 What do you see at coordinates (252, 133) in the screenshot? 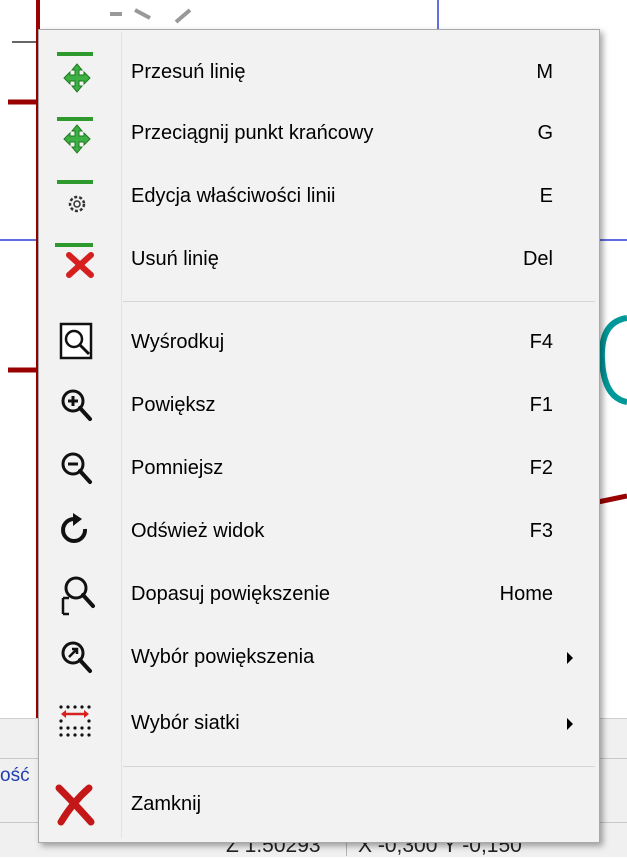
I see `menu-item-label: Przeciągnij punkt krańcowy` at bounding box center [252, 133].